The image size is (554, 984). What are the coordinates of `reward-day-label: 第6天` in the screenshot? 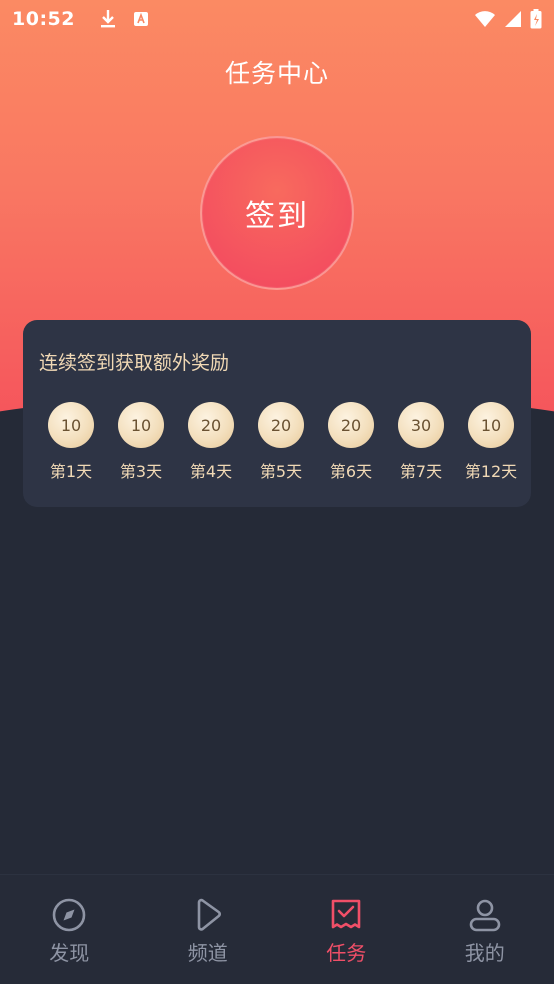 It's located at (351, 471).